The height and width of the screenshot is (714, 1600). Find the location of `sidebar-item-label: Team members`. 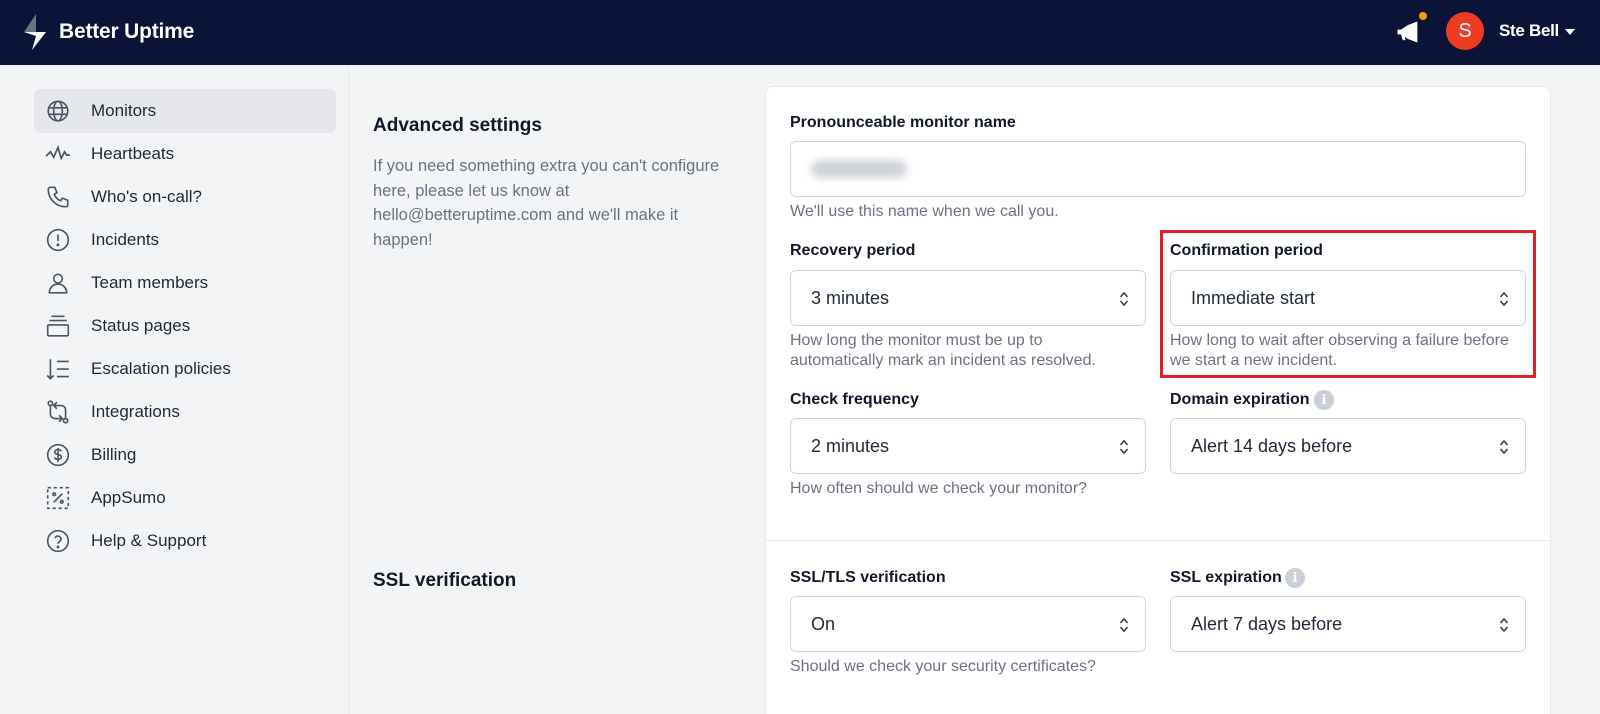

sidebar-item-label: Team members is located at coordinates (150, 282).